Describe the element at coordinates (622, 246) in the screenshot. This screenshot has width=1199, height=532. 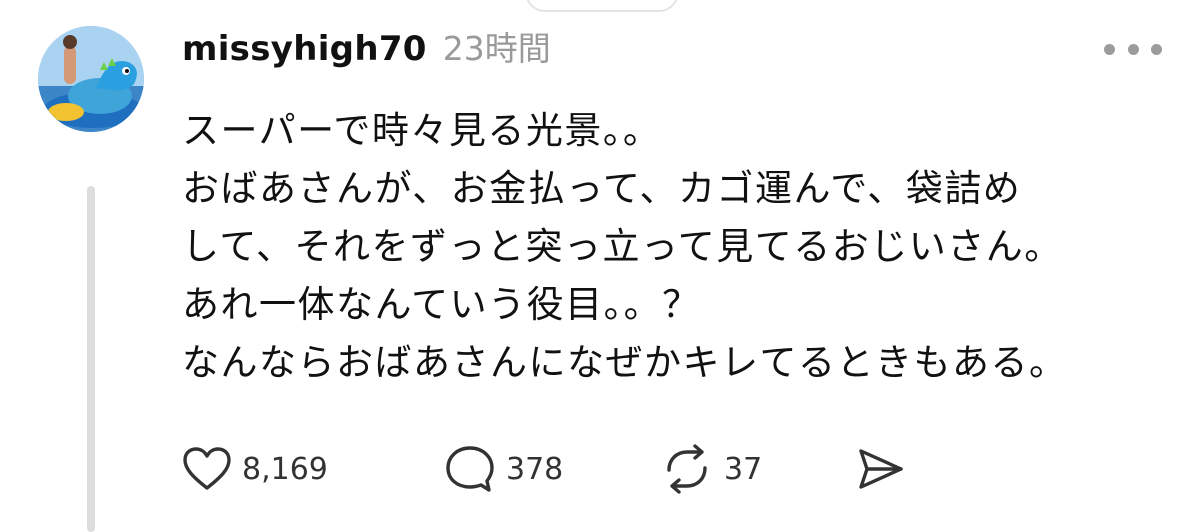
I see `post-text-line: して、それをずっと突っ立って見てるおじいさん。` at that location.